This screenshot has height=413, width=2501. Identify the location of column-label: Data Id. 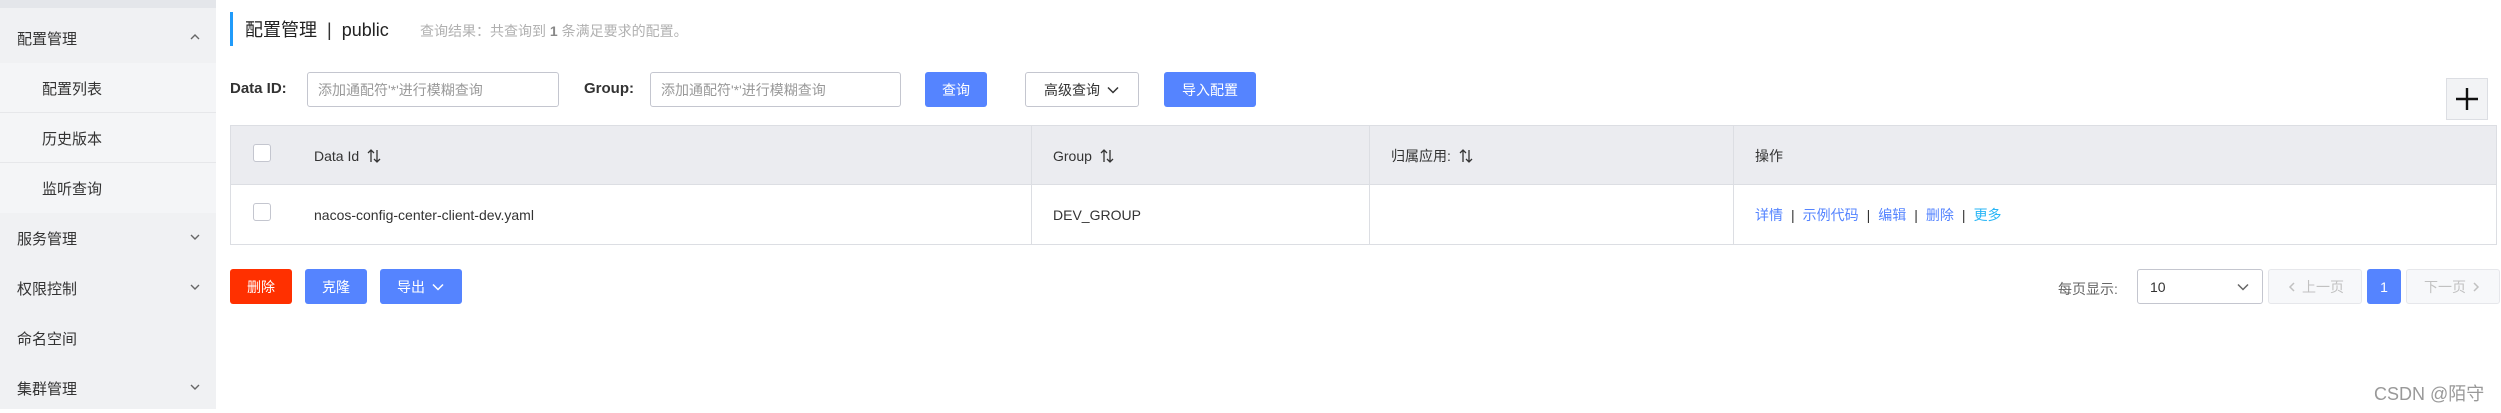
(337, 155).